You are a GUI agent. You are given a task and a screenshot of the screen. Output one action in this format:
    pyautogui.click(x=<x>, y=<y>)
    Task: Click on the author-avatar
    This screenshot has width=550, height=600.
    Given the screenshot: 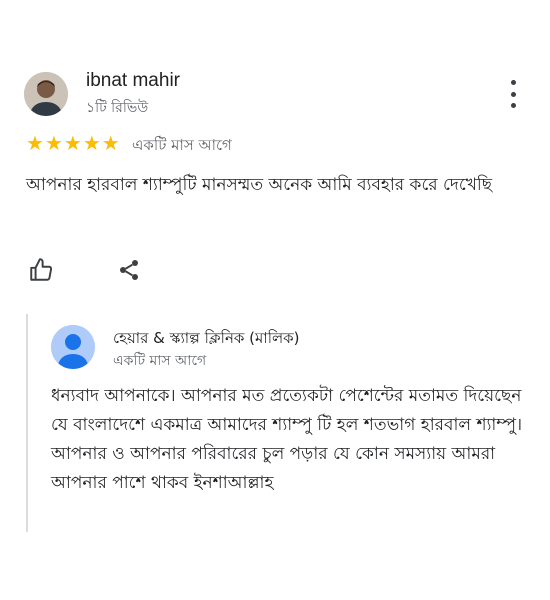 What is the action you would take?
    pyautogui.click(x=46, y=94)
    